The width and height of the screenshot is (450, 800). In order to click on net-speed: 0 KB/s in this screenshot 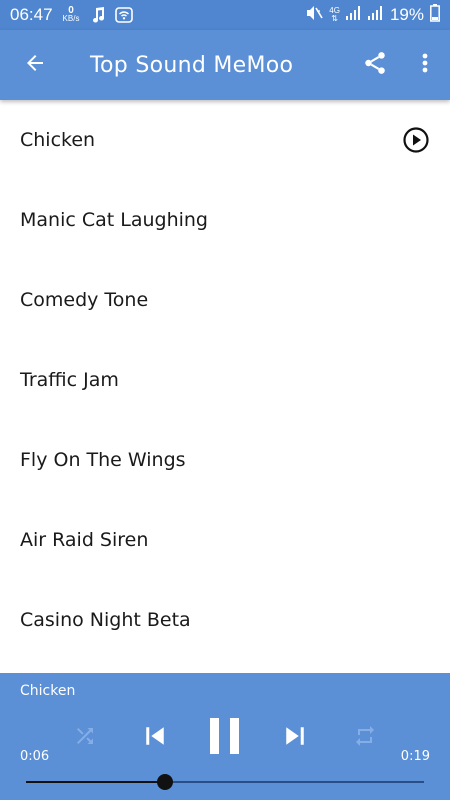, I will do `click(71, 14)`.